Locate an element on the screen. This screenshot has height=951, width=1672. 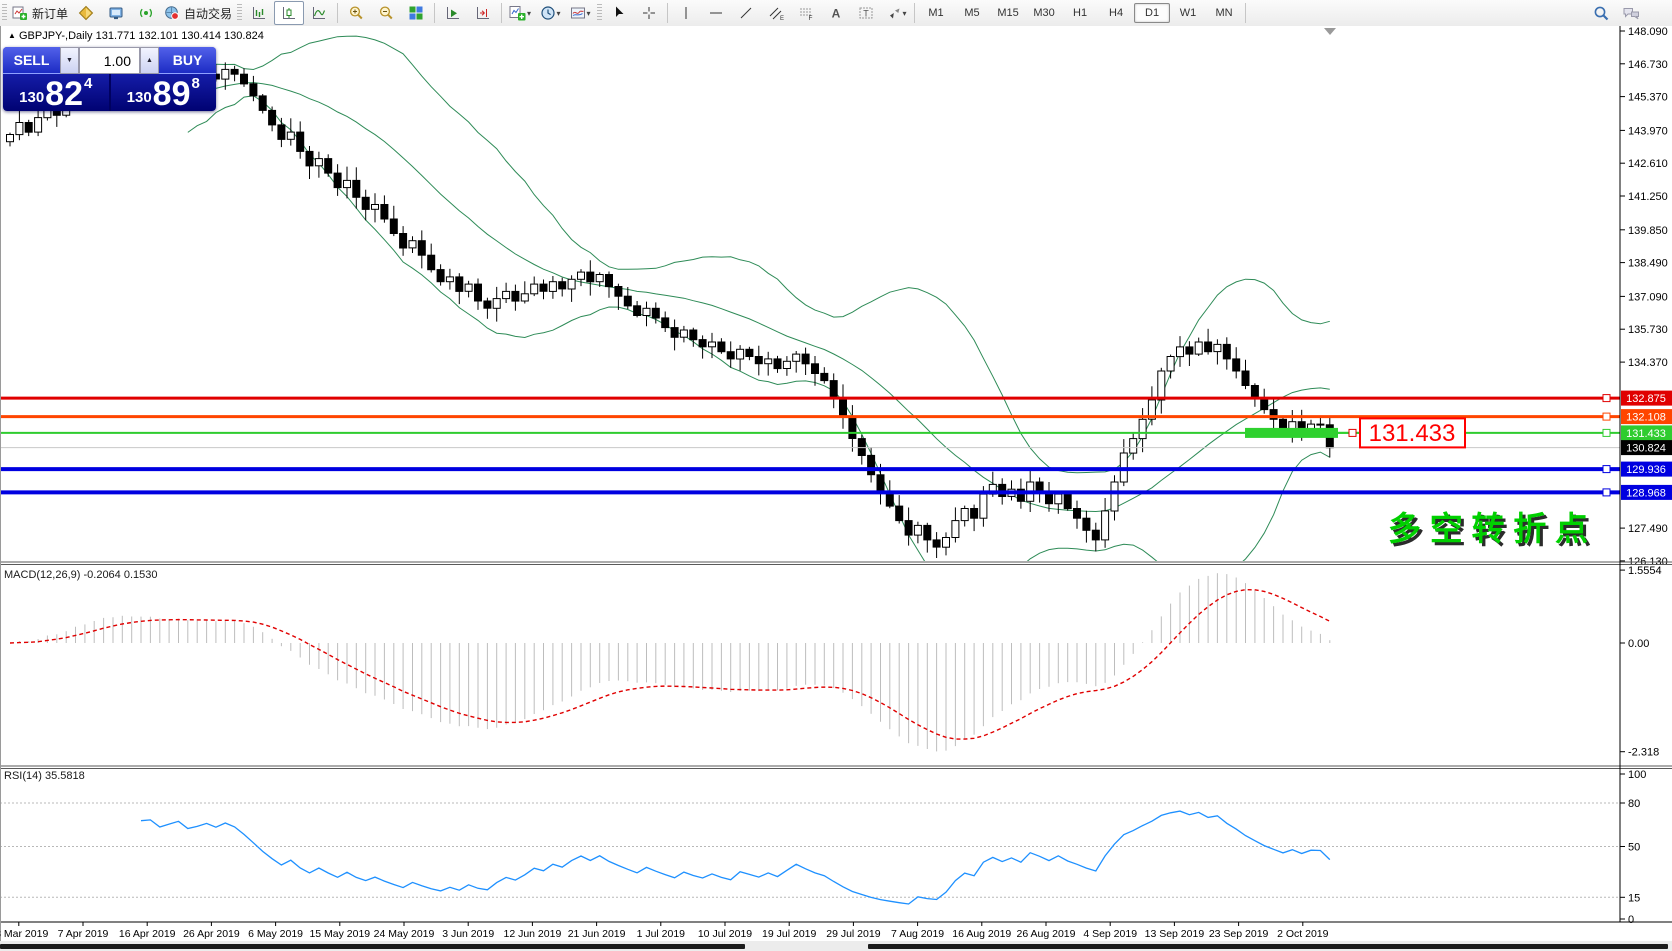
metaeditor-button is located at coordinates (86, 13).